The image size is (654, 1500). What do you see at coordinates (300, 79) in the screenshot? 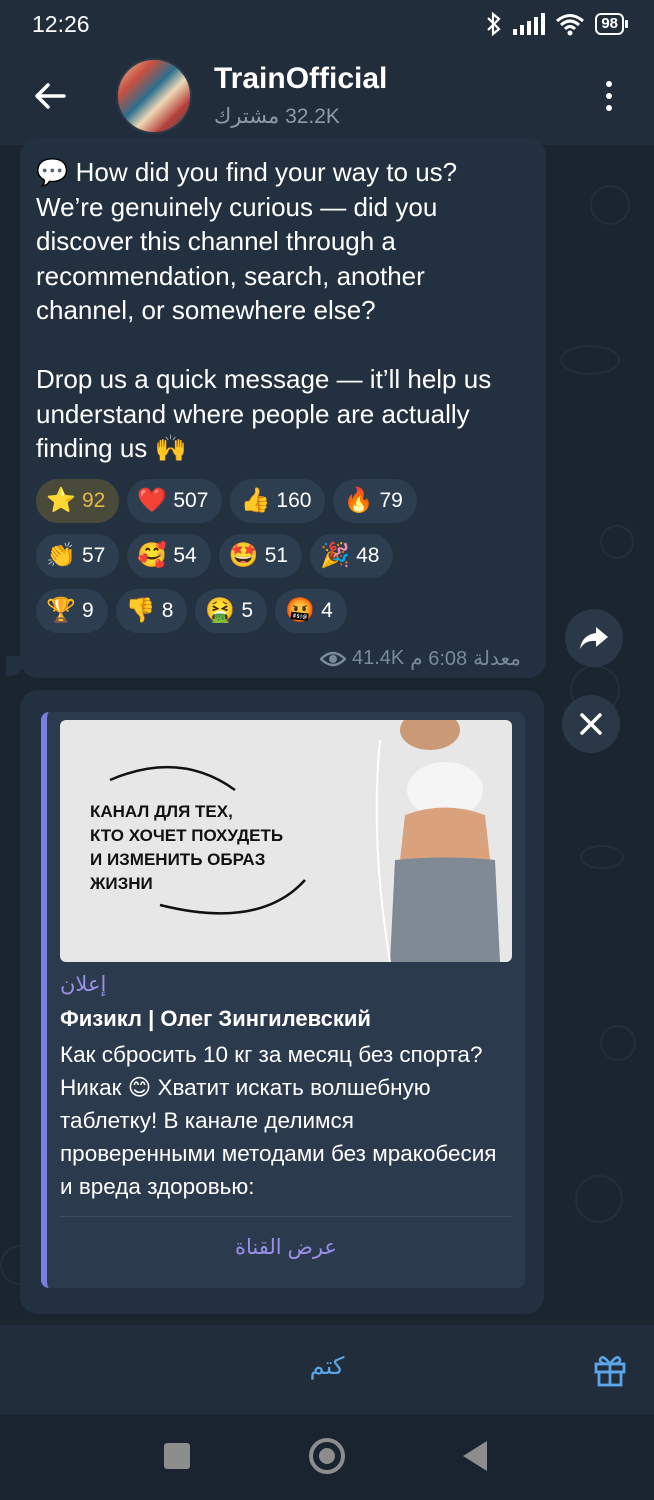
I see `channel-title: TrainOfficial` at bounding box center [300, 79].